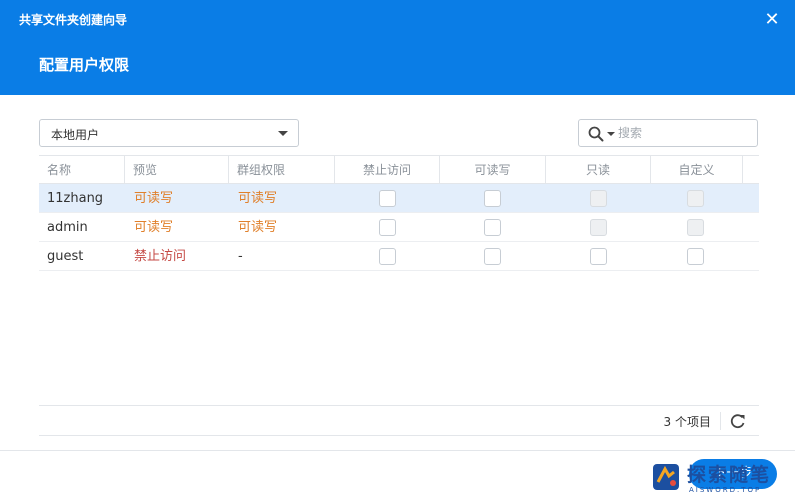 Image resolution: width=795 pixels, height=499 pixels. What do you see at coordinates (493, 170) in the screenshot?
I see `column-header-read-write: 可读写` at bounding box center [493, 170].